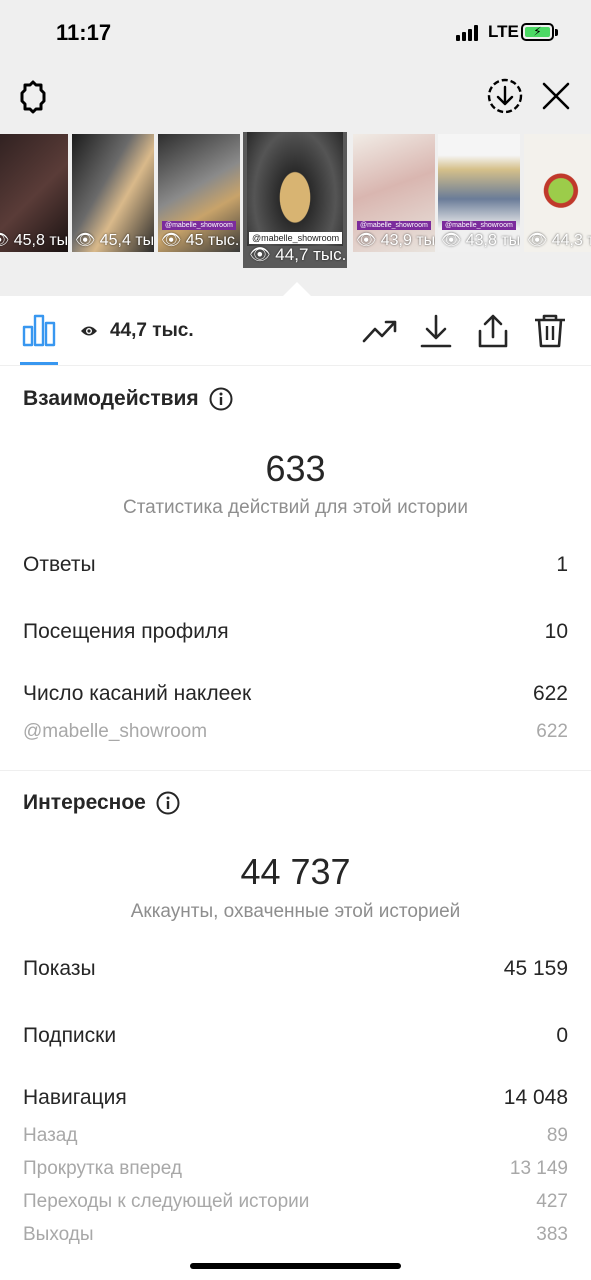 The width and height of the screenshot is (591, 1280). What do you see at coordinates (137, 693) in the screenshot?
I see `stat-label: Число касаний наклеек` at bounding box center [137, 693].